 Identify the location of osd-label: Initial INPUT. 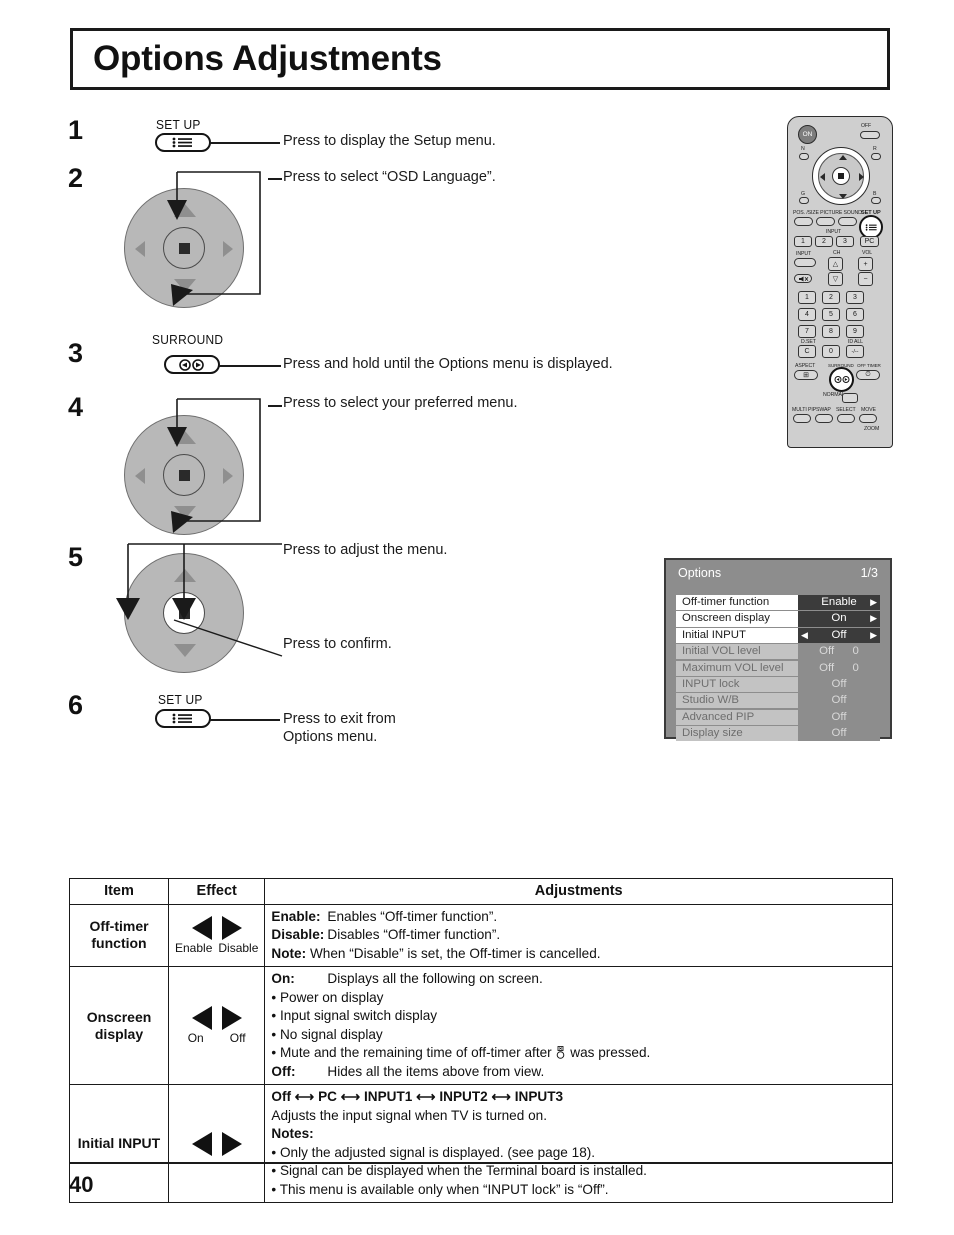
(737, 635).